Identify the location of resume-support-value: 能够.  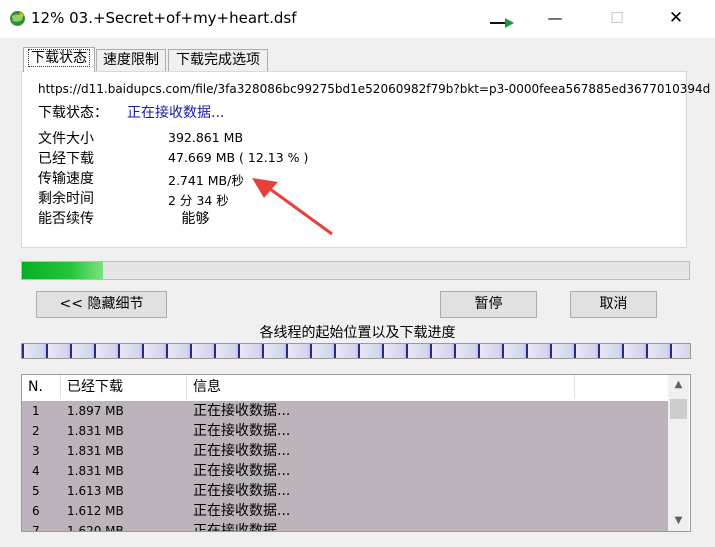
(189, 219).